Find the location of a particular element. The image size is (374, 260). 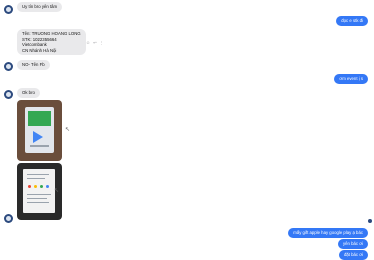

card-code-strip is located at coordinates (39, 146).